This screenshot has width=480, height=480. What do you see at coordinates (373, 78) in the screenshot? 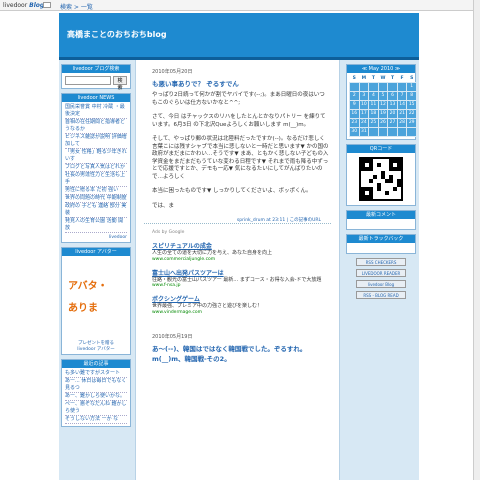
I see `calendar-weekday: T` at bounding box center [373, 78].